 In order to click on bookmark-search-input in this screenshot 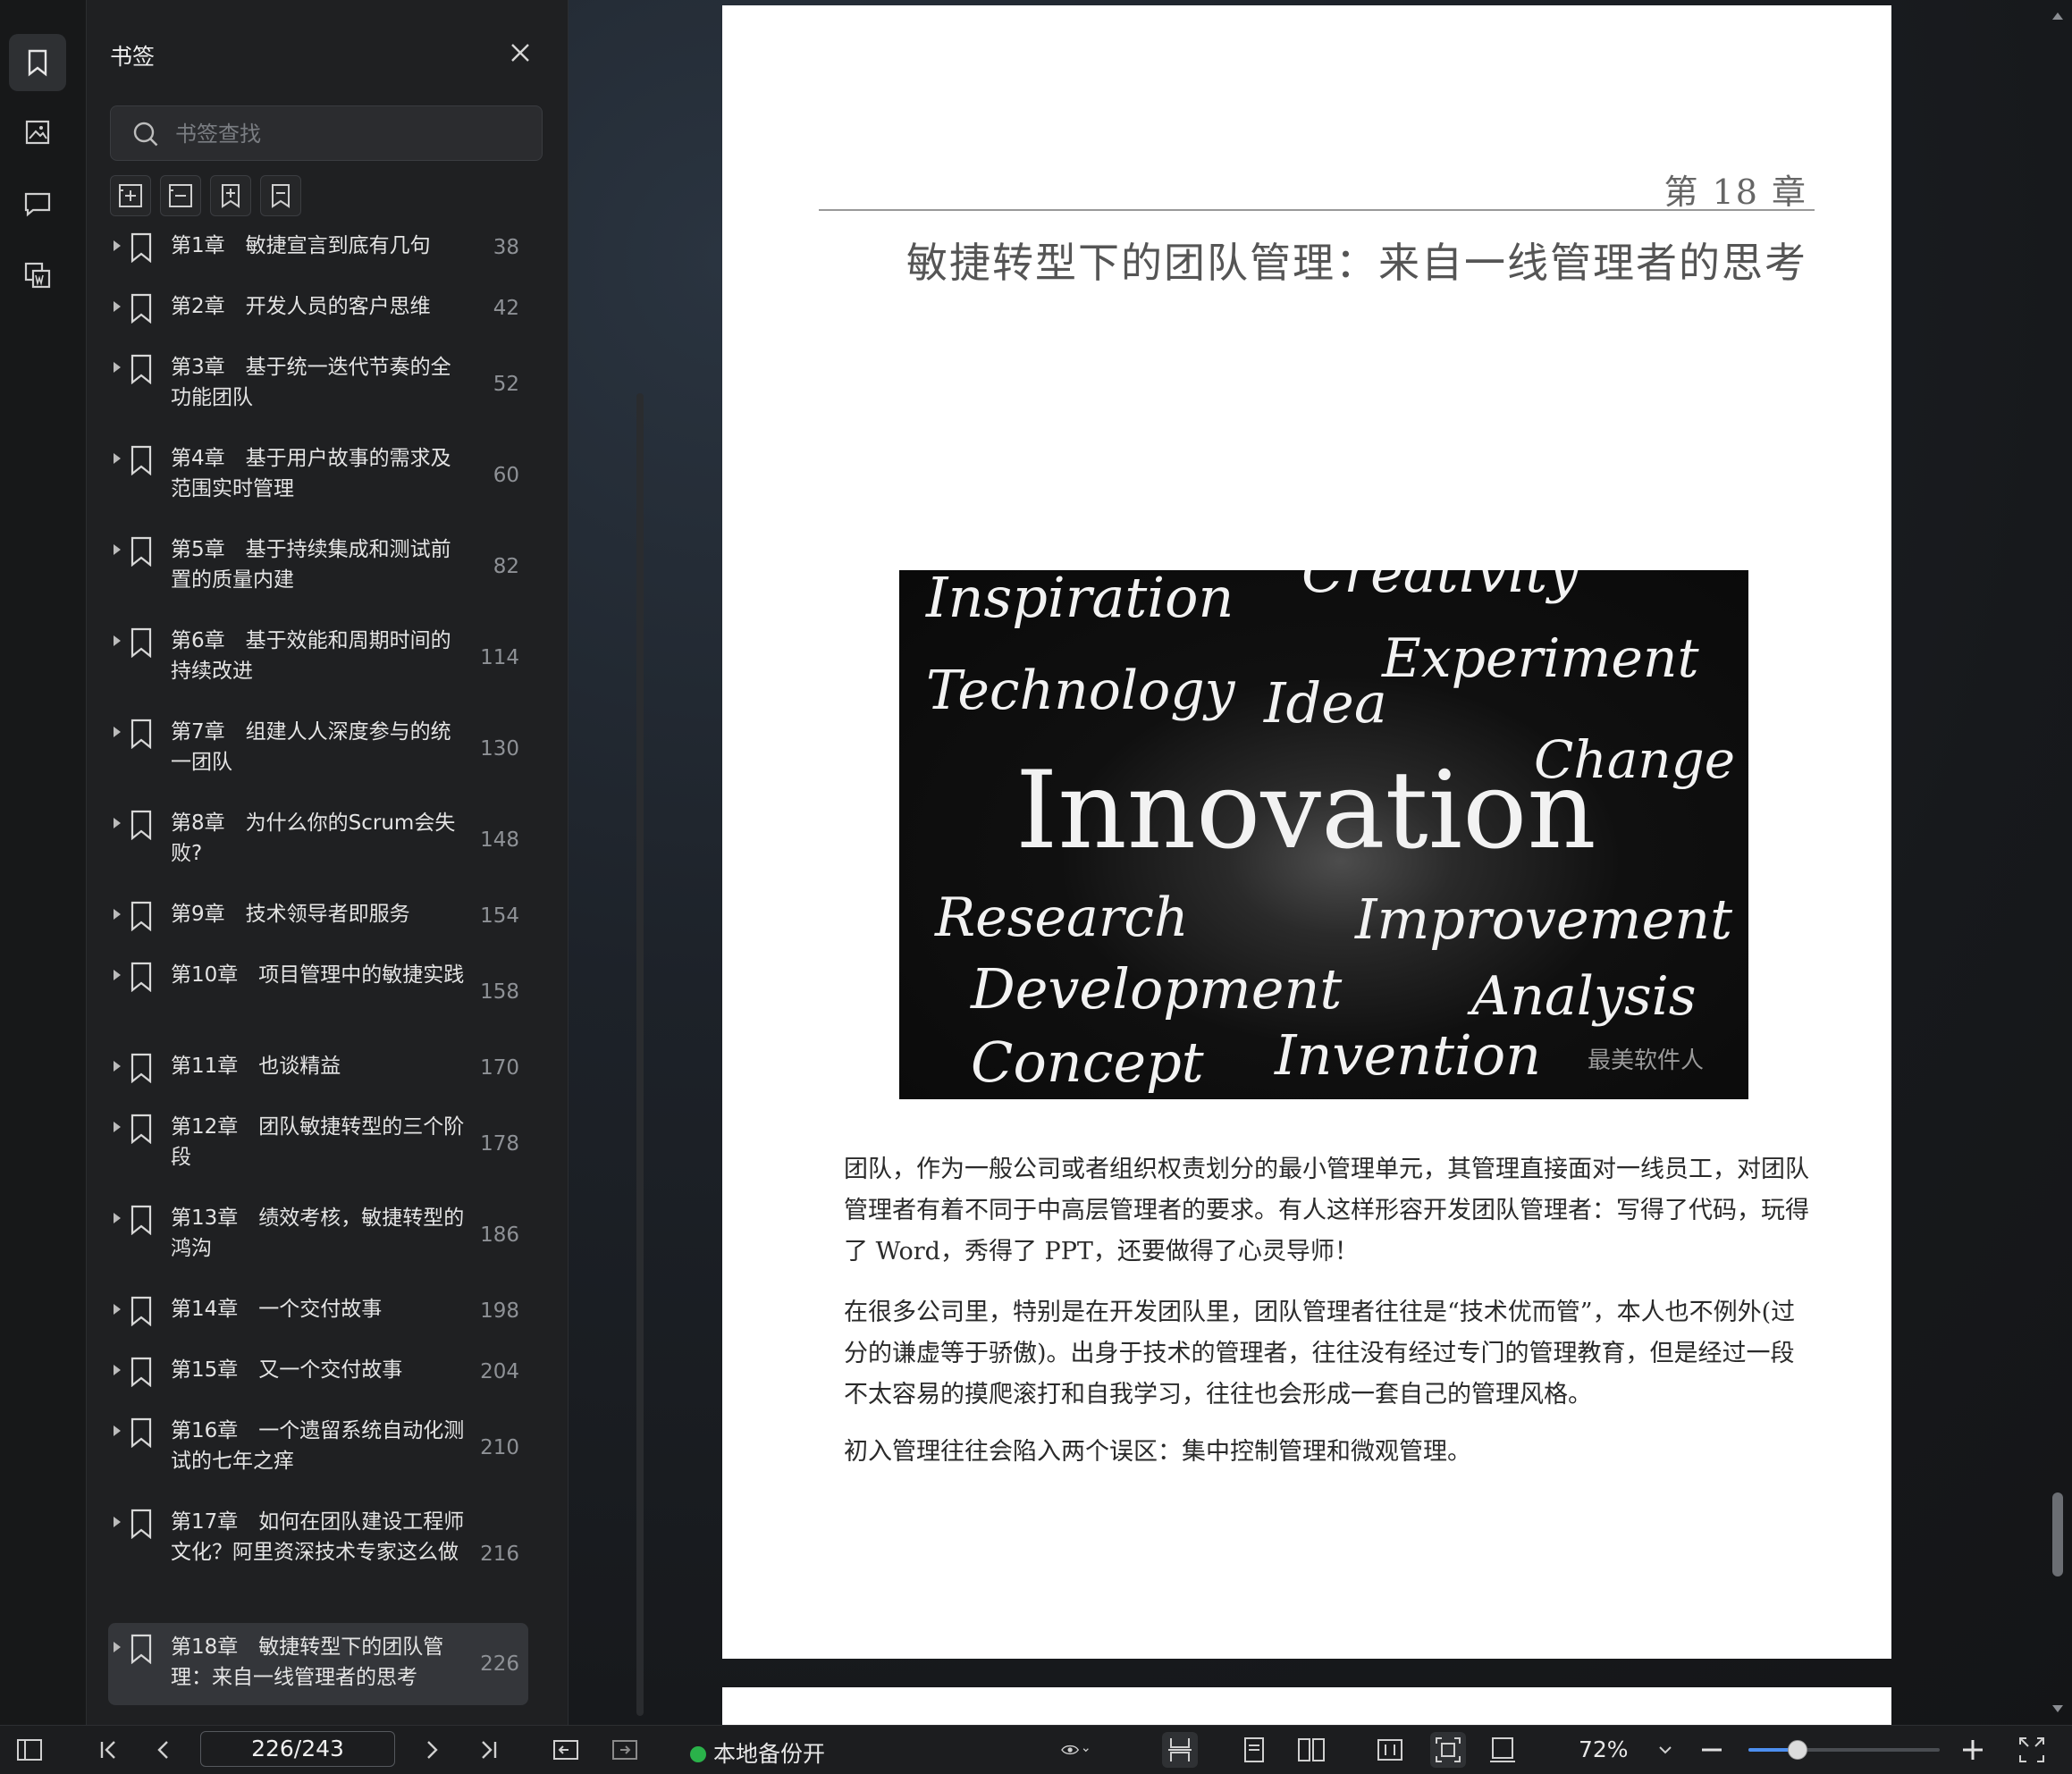, I will do `click(350, 134)`.